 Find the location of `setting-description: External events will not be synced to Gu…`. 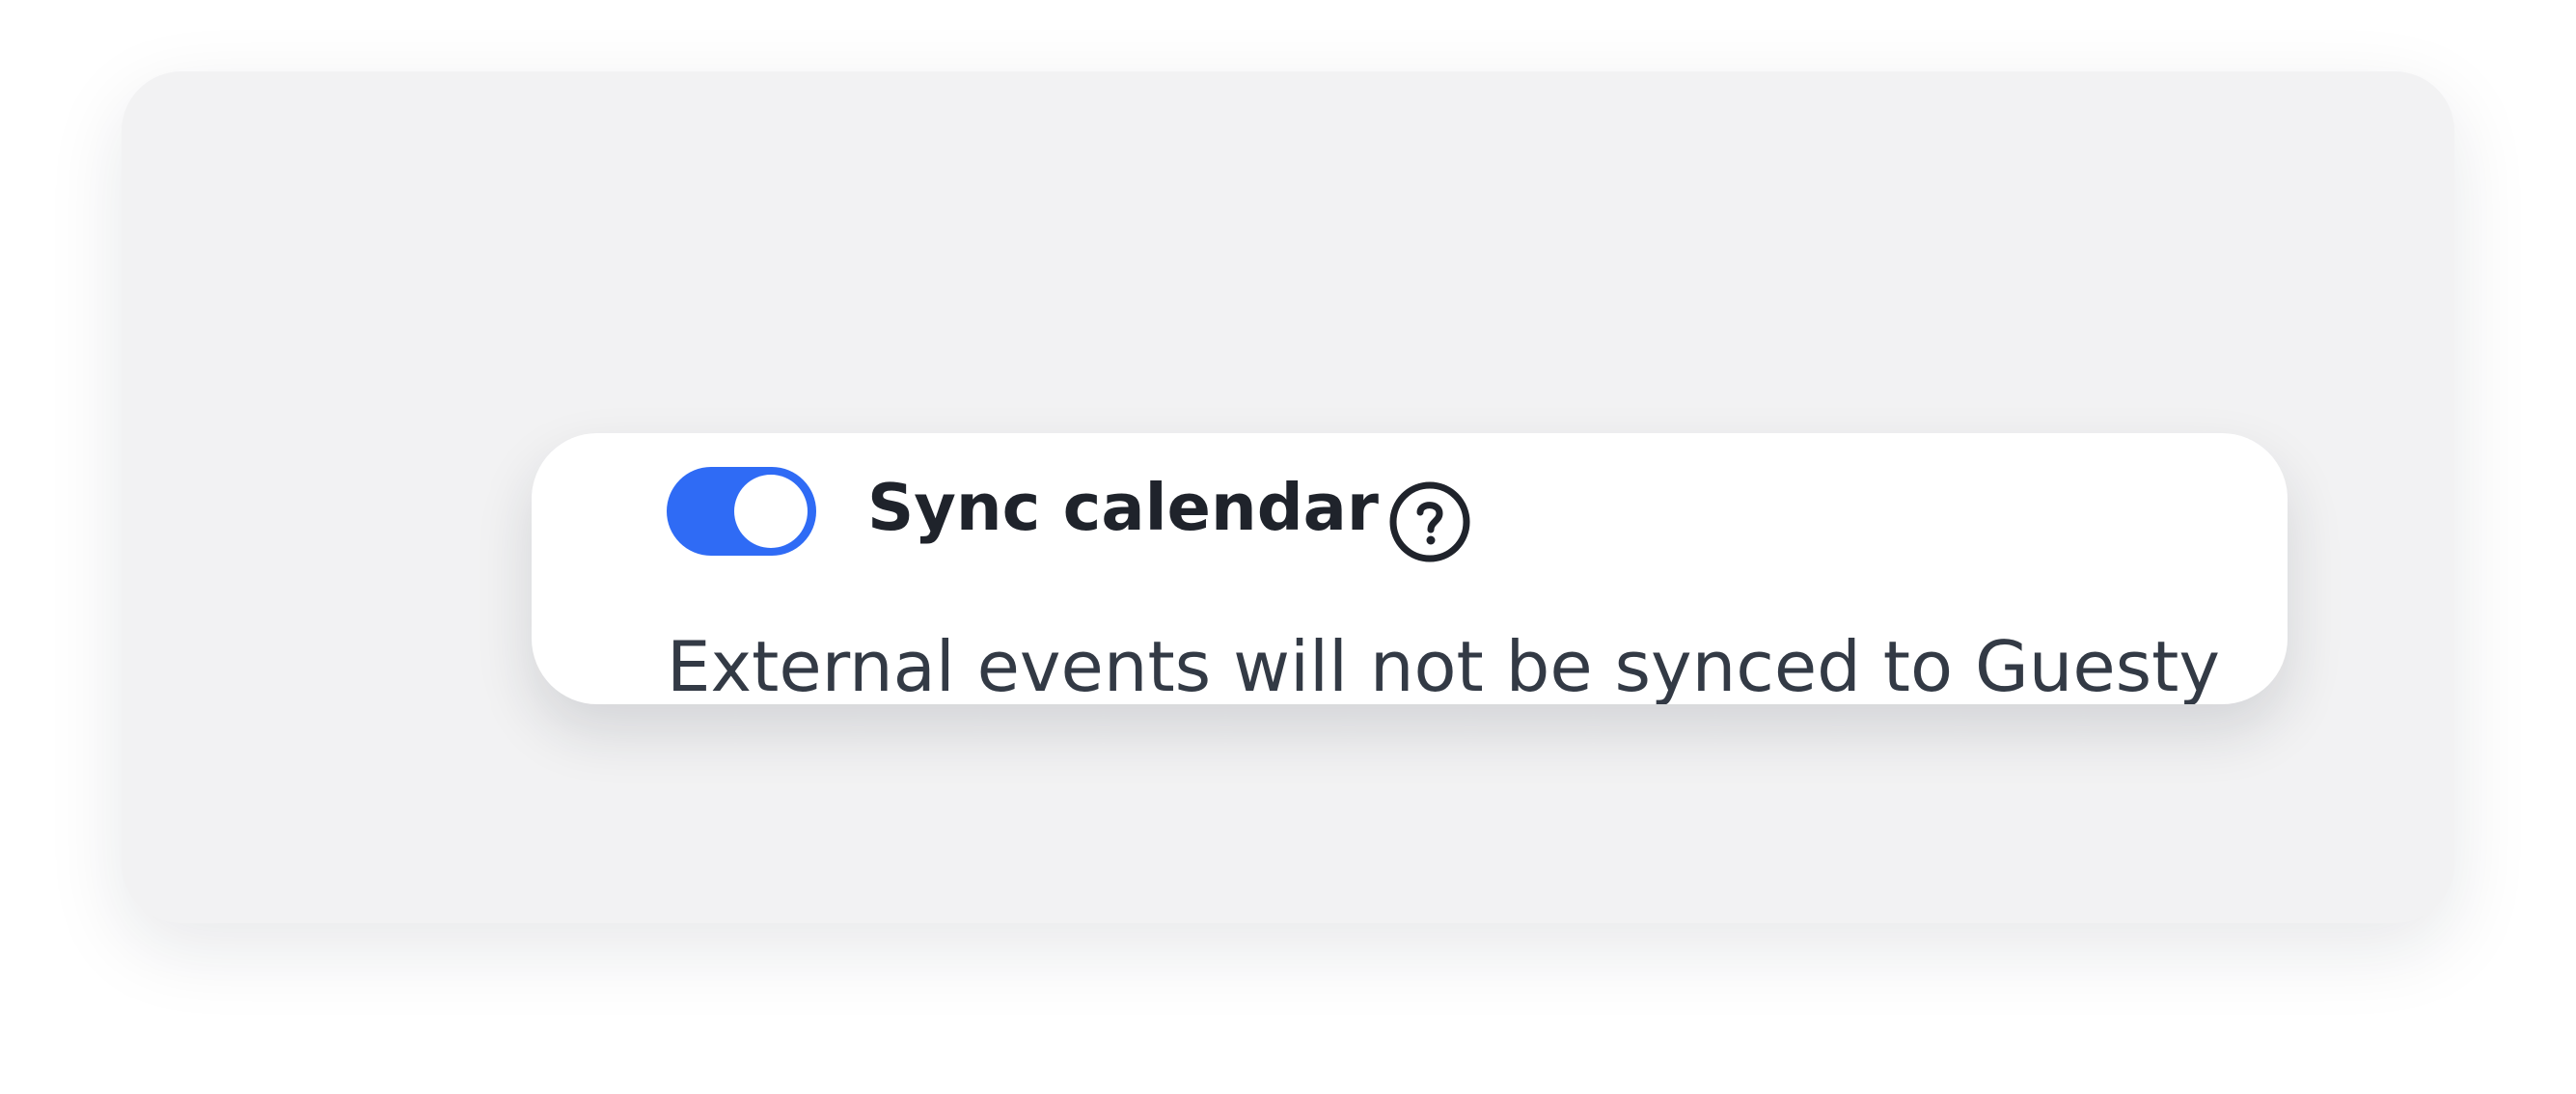

setting-description: External events will not be synced to Gu… is located at coordinates (1444, 665).